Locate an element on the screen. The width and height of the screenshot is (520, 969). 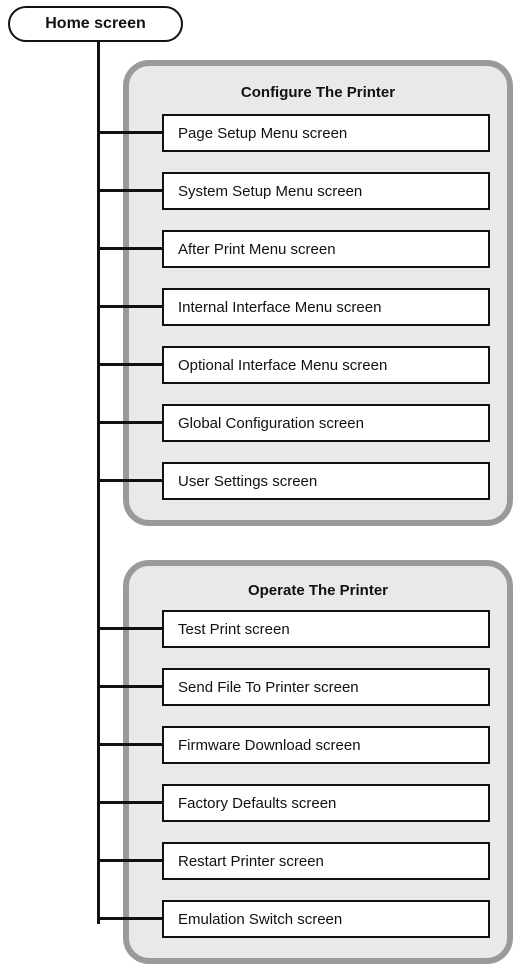
after-print-menu-screen-node: After Print Menu screen is located at coordinates (326, 249).